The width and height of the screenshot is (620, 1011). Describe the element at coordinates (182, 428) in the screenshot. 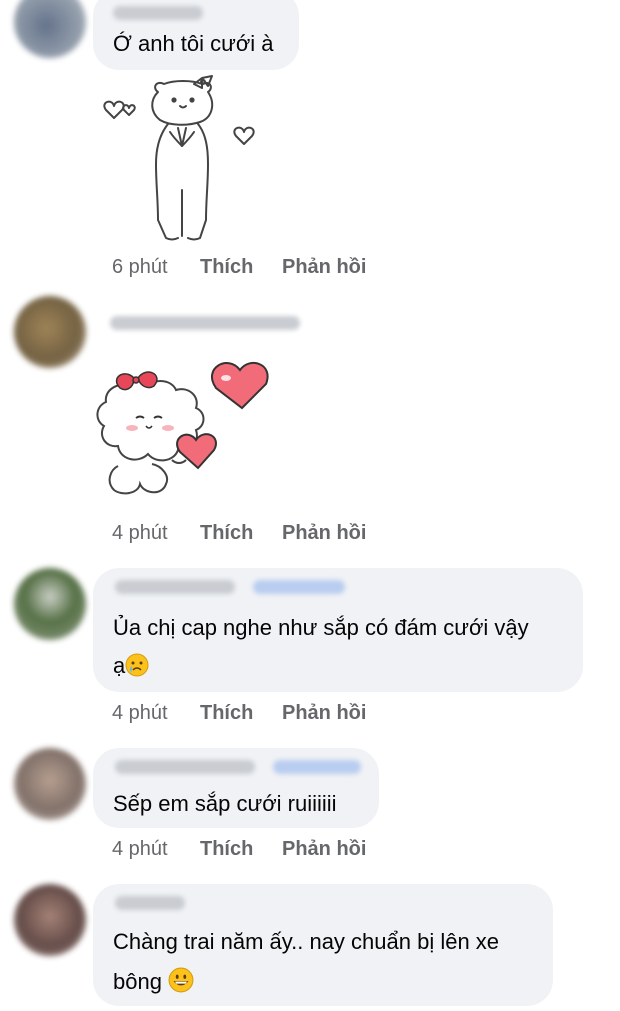

I see `sheep-heart-sticker` at that location.